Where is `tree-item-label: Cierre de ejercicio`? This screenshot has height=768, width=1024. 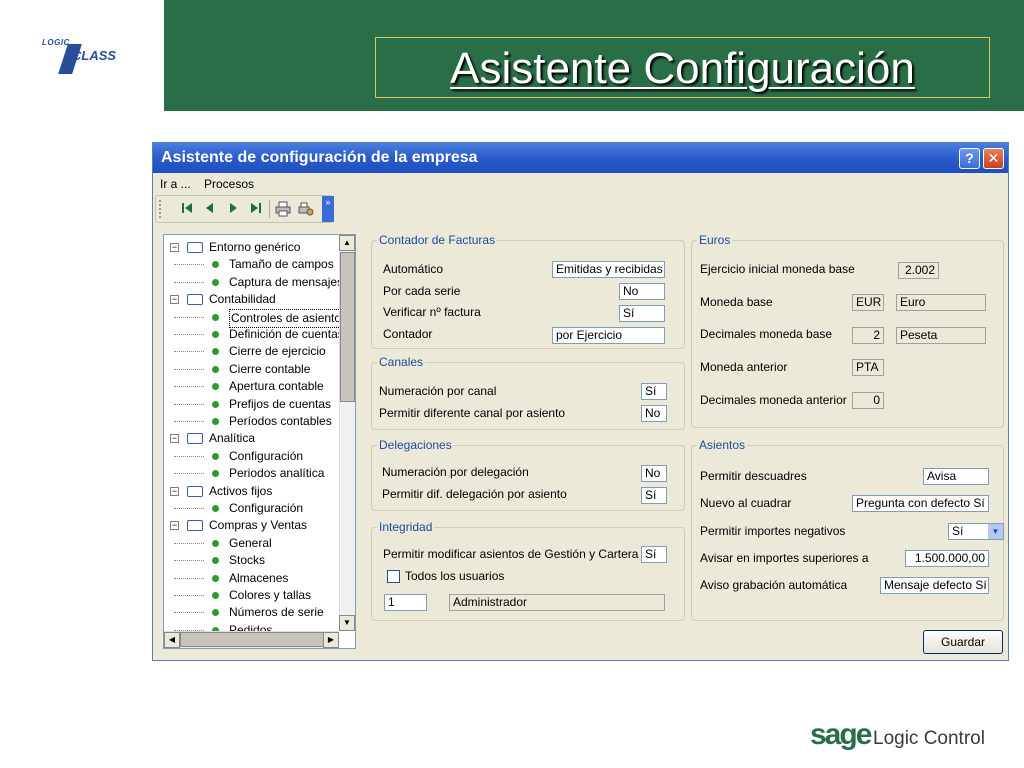
tree-item-label: Cierre de ejercicio is located at coordinates (277, 351).